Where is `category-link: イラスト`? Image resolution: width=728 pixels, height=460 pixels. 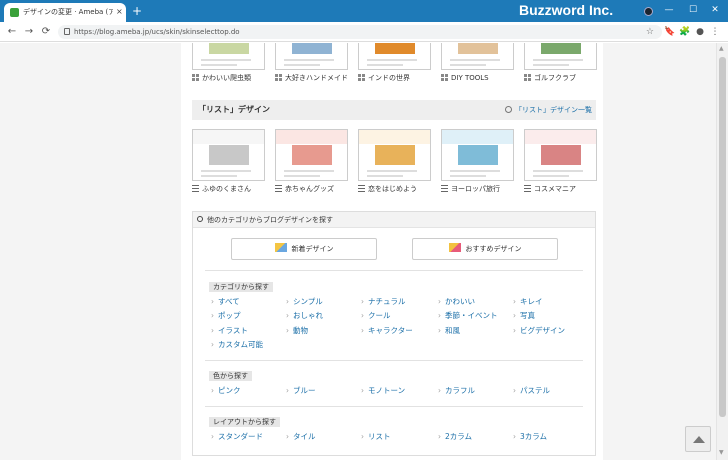 category-link: イラスト is located at coordinates (229, 331).